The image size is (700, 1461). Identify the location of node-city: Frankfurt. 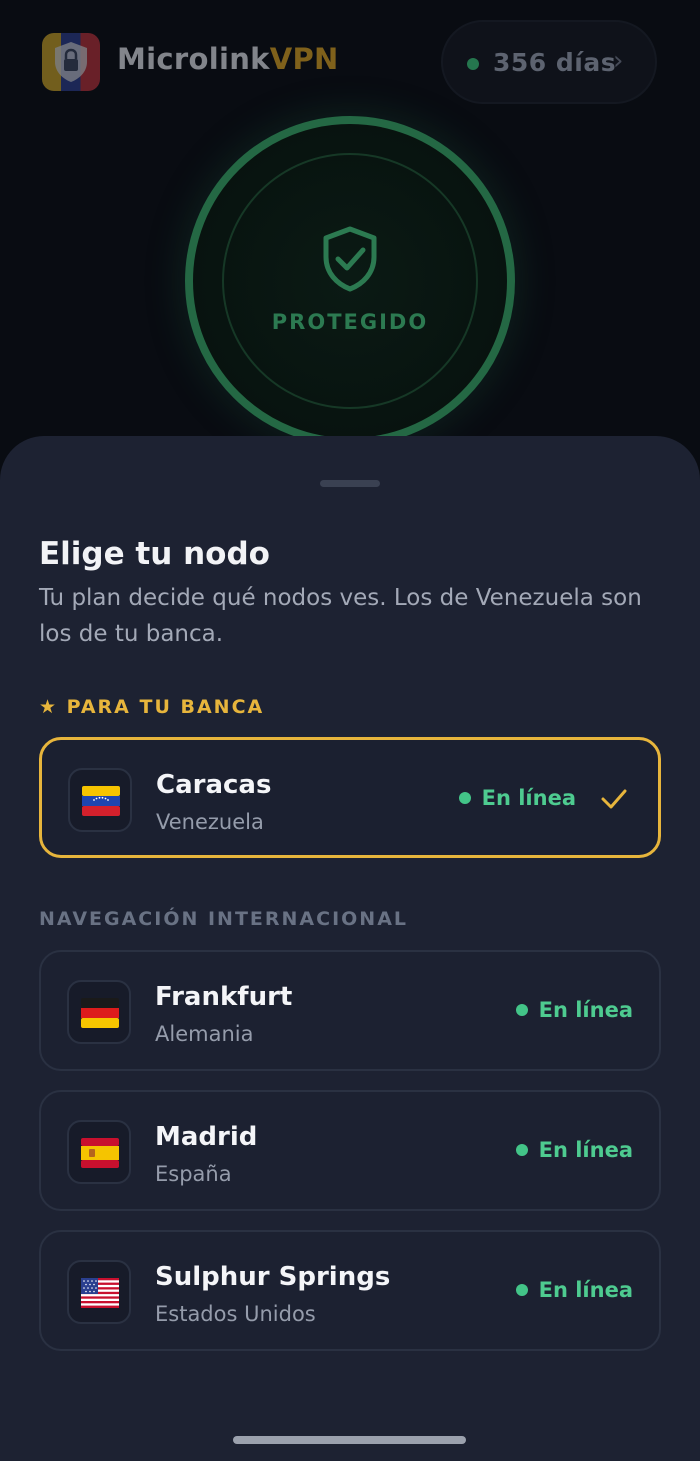
(224, 997).